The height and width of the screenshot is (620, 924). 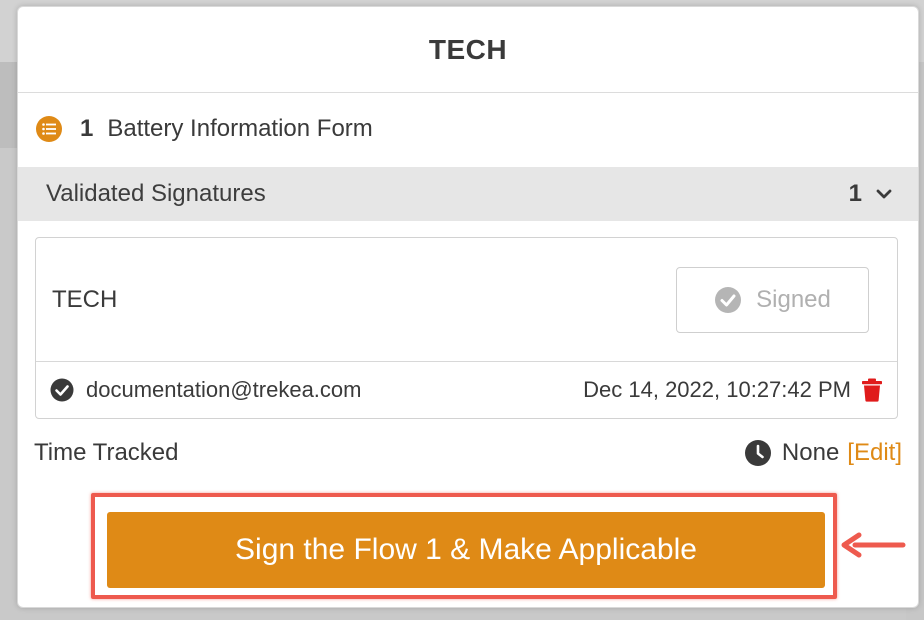 I want to click on arrow-left-icon, so click(x=873, y=545).